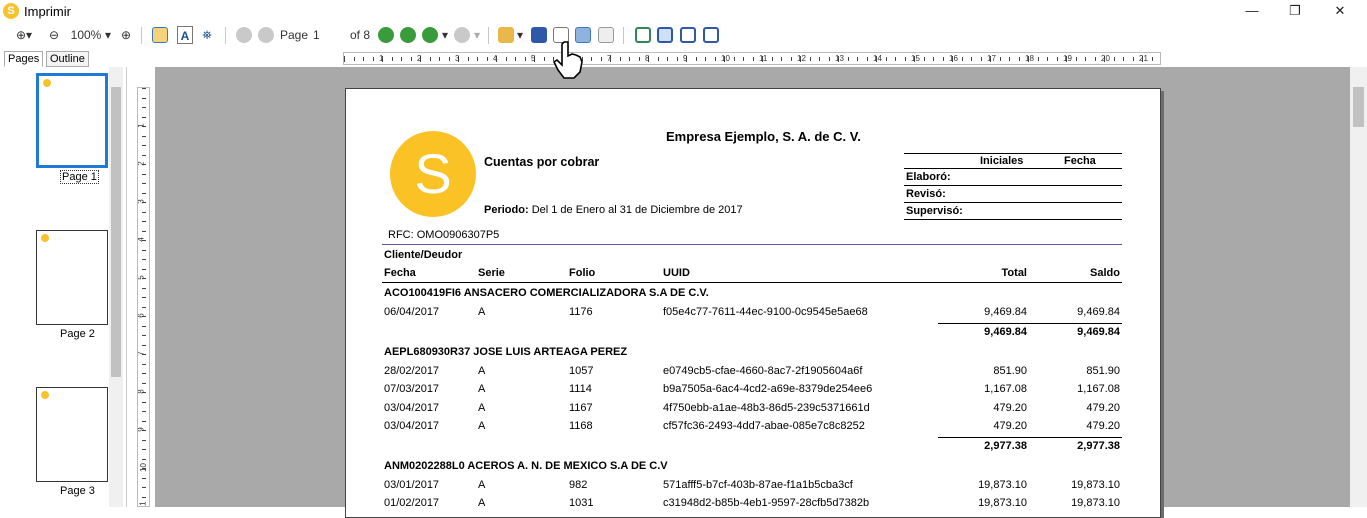  Describe the element at coordinates (462, 35) in the screenshot. I see `go-forward-icon` at that location.